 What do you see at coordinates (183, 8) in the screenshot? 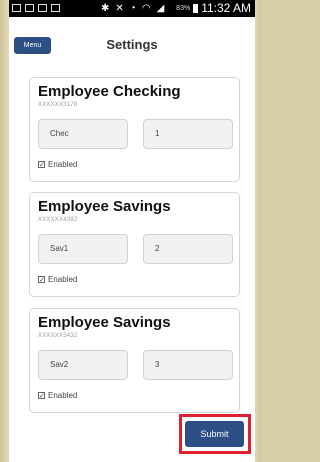
I see `battery-percent: 83%` at bounding box center [183, 8].